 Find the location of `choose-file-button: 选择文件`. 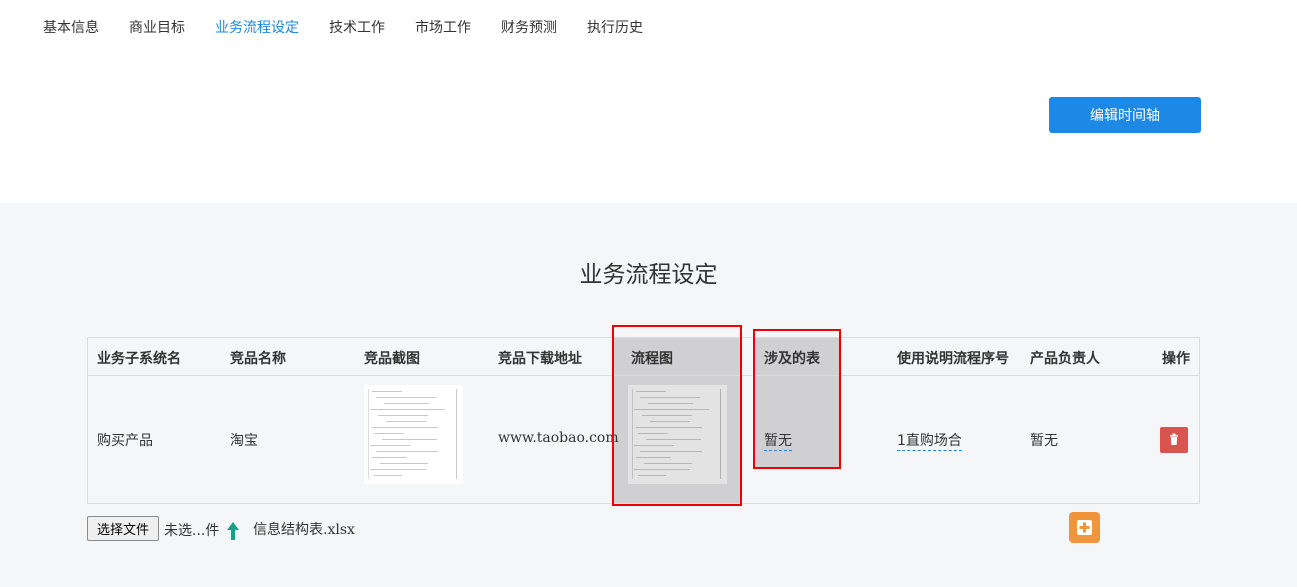

choose-file-button: 选择文件 is located at coordinates (123, 528).